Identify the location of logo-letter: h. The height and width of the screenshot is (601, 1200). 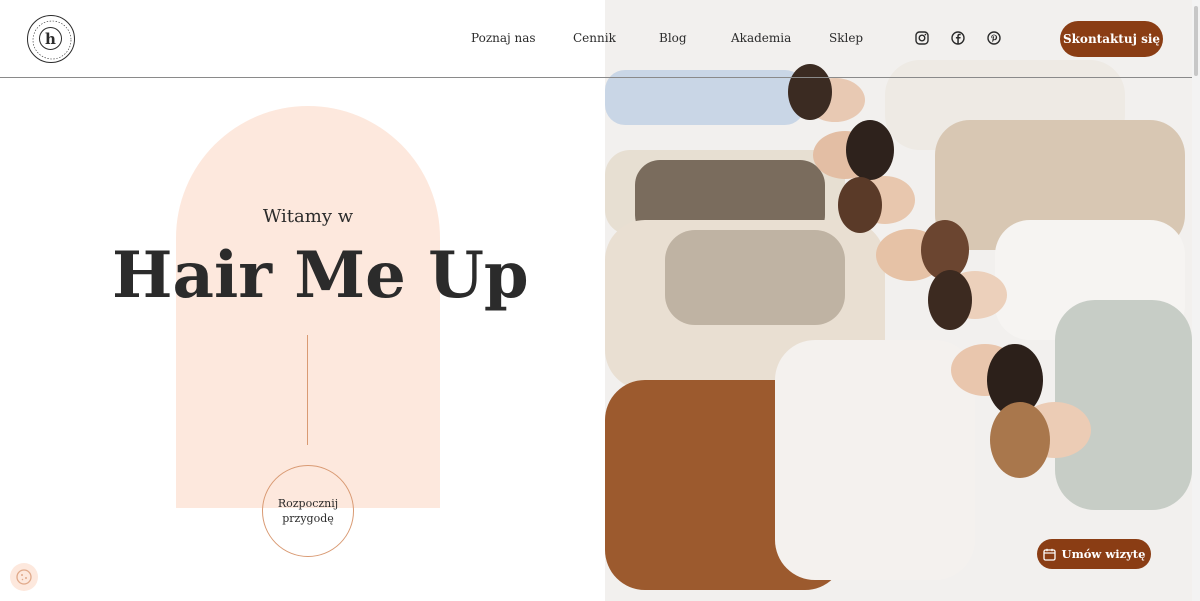
(50, 38).